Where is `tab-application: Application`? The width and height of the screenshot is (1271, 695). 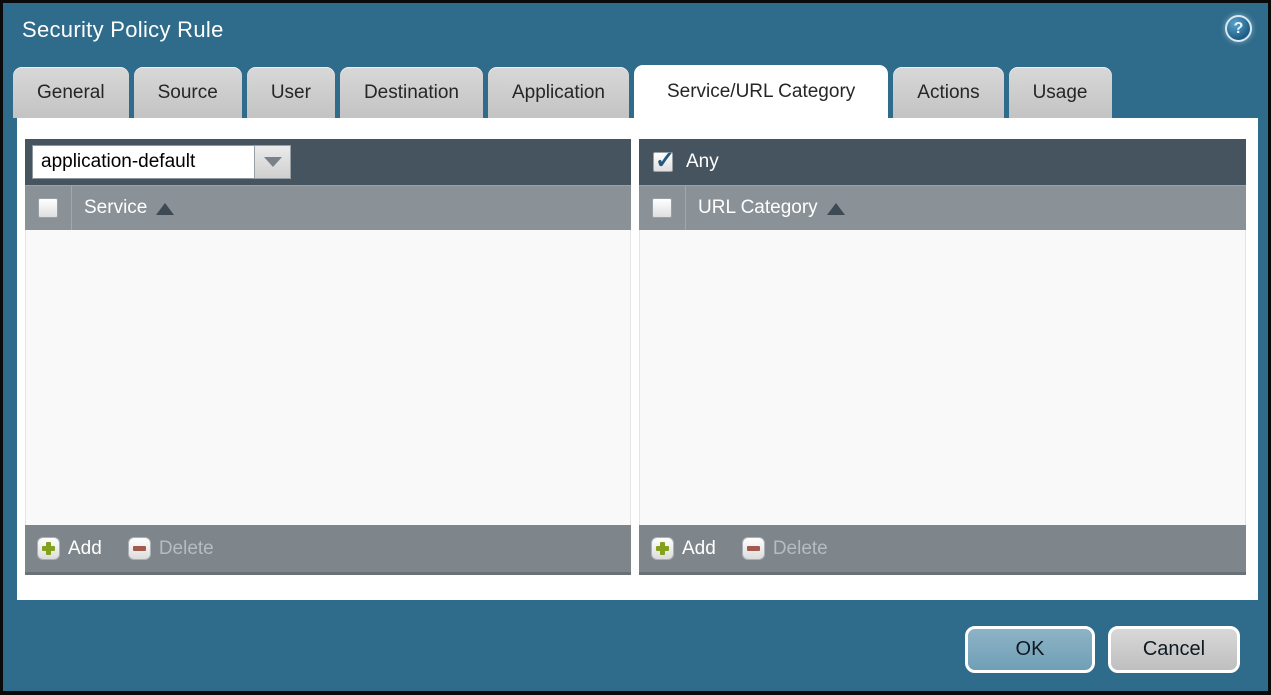
tab-application: Application is located at coordinates (558, 92).